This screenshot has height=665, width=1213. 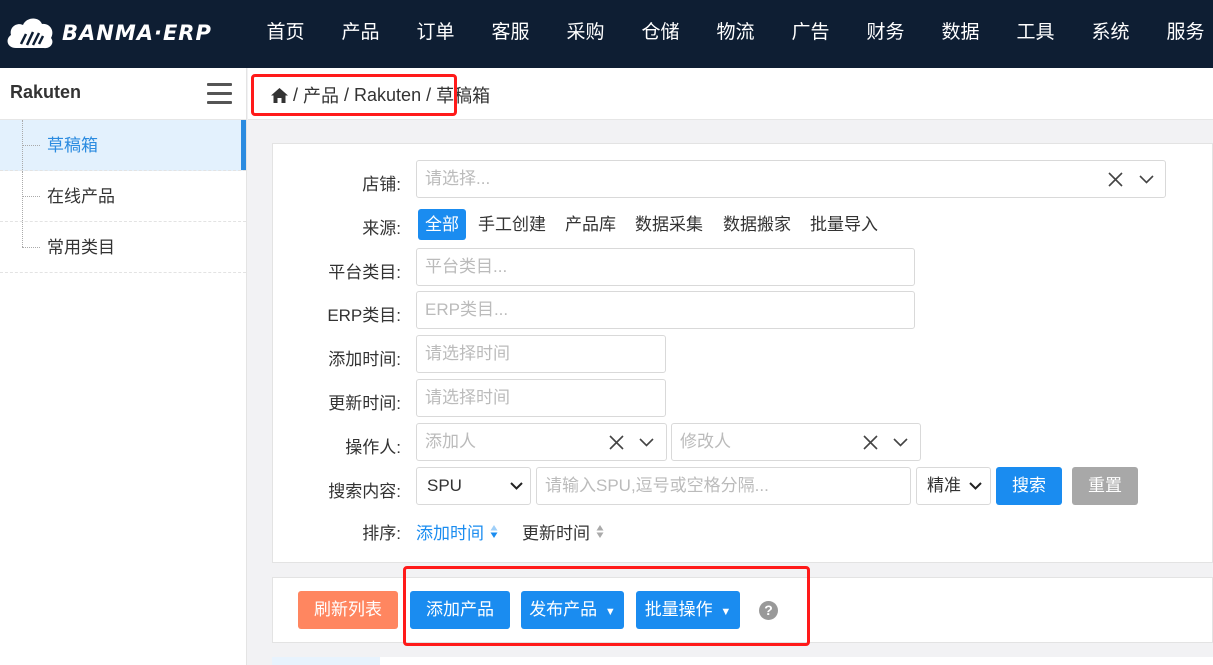 I want to click on sidebar-item-label: 草稿箱, so click(x=72, y=145).